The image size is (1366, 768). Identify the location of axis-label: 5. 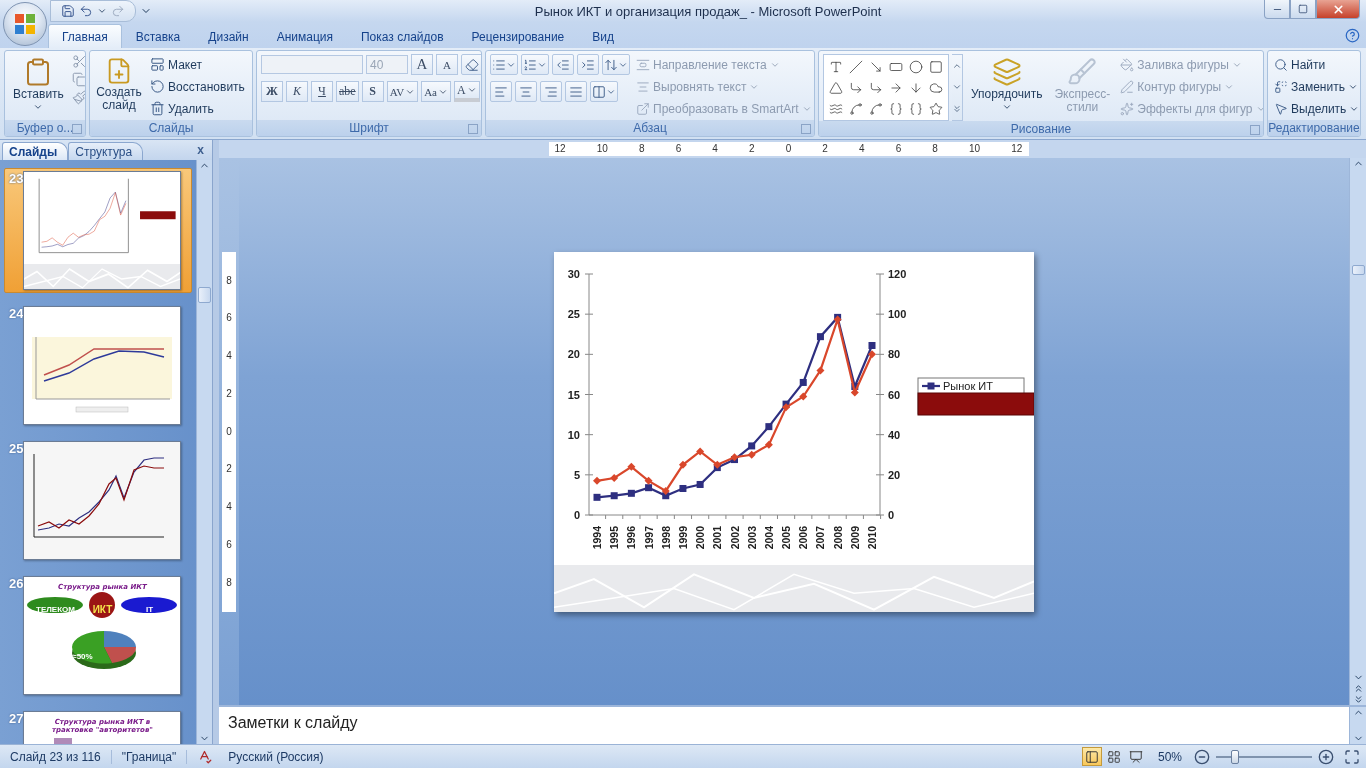
(576, 474).